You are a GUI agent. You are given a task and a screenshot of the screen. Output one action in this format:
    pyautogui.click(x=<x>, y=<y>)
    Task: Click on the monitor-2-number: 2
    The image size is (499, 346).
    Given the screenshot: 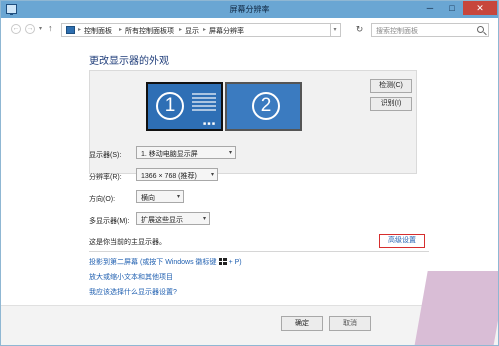 What is the action you would take?
    pyautogui.click(x=266, y=106)
    